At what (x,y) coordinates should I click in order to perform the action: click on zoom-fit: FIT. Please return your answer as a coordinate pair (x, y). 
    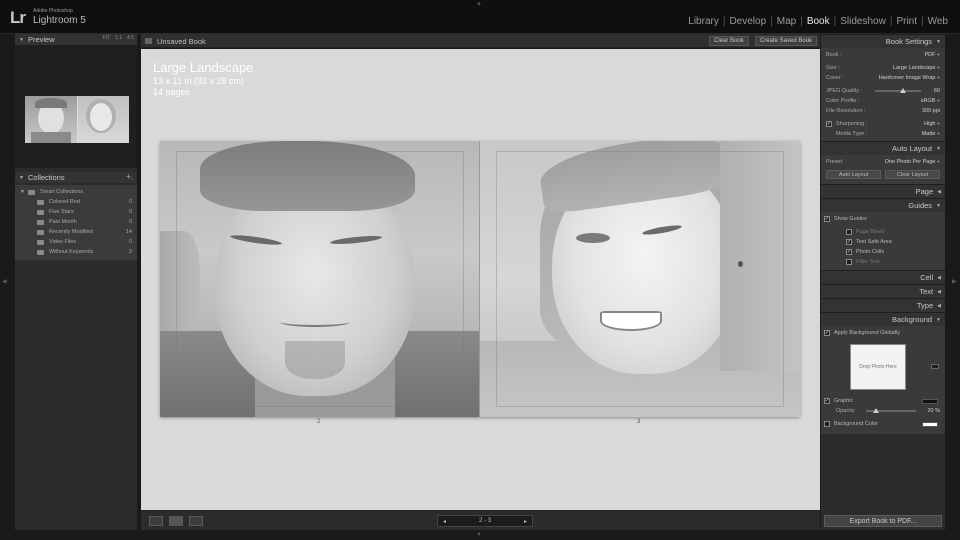
    Looking at the image, I should click on (107, 38).